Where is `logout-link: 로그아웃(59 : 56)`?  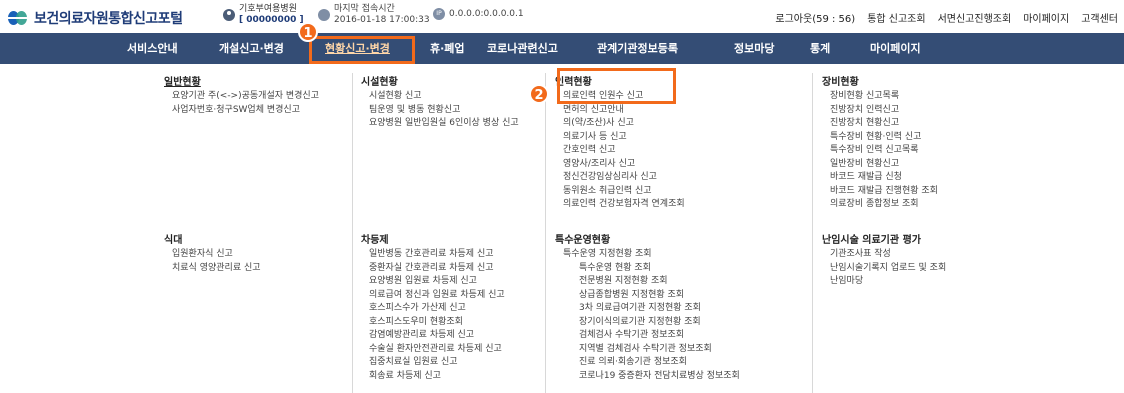
logout-link: 로그아웃(59 : 56) is located at coordinates (815, 17).